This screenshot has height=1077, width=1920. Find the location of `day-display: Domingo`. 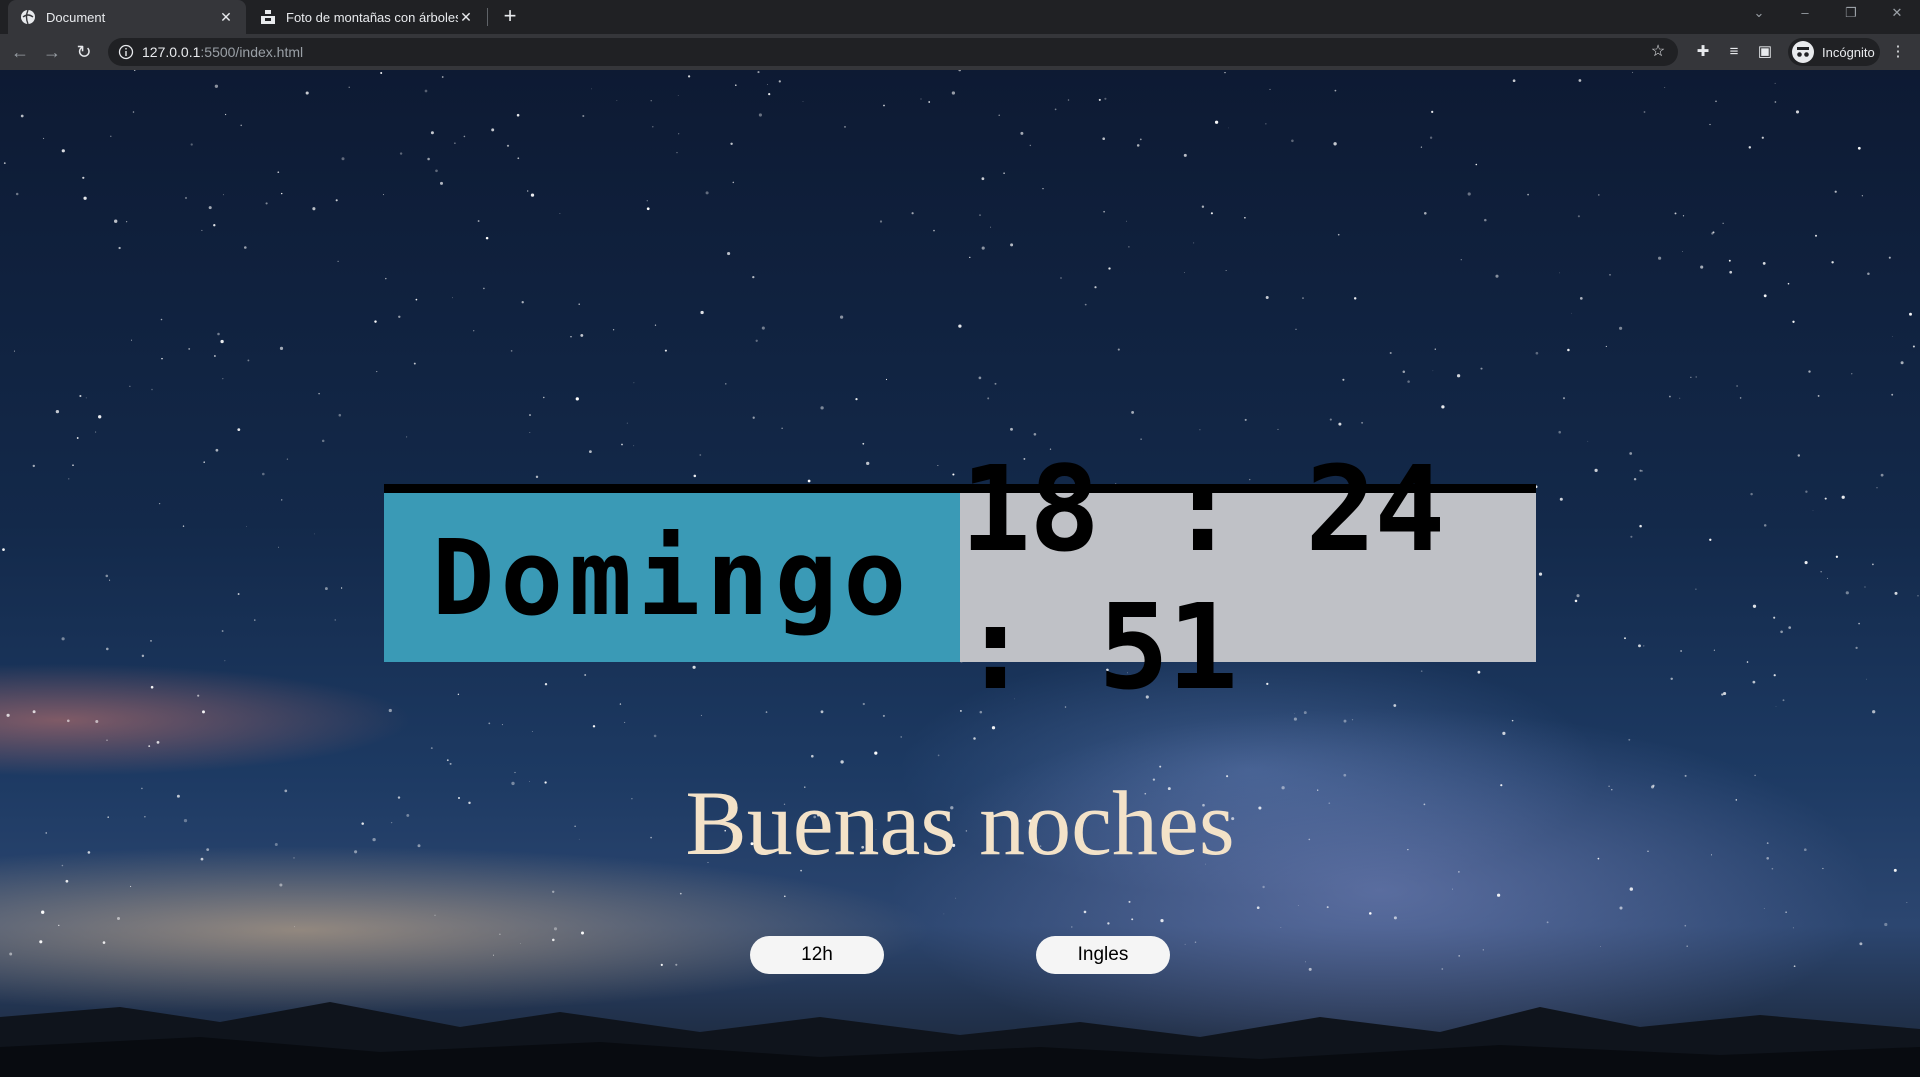

day-display: Domingo is located at coordinates (672, 577).